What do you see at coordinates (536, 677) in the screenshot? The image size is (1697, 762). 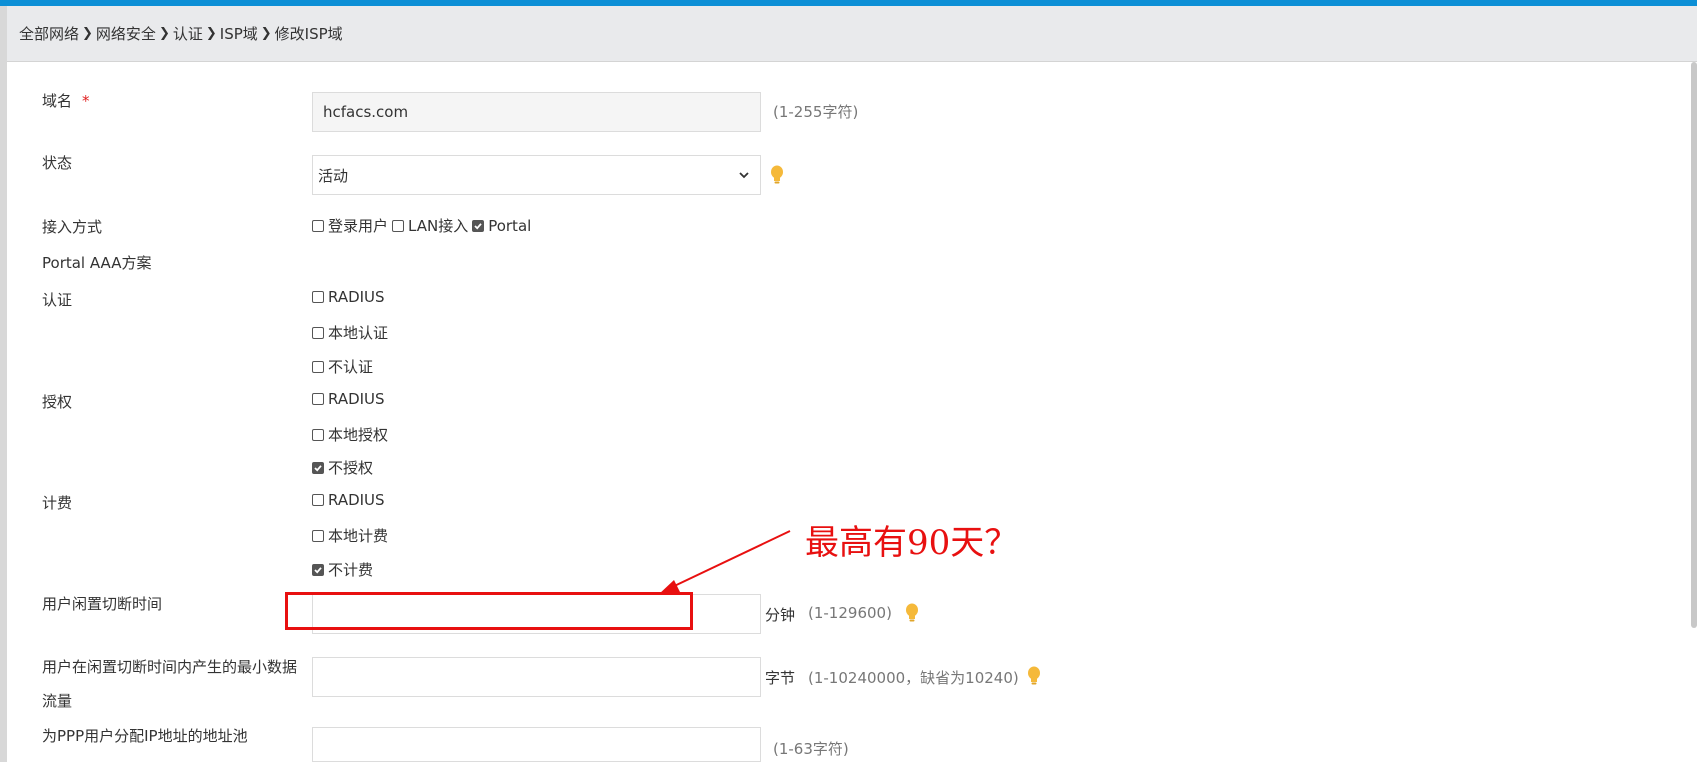 I see `min-traffic-input` at bounding box center [536, 677].